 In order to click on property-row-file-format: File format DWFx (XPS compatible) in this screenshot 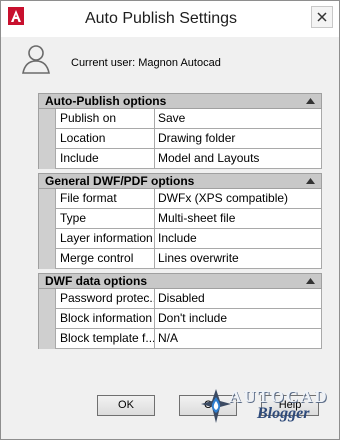, I will do `click(188, 199)`.